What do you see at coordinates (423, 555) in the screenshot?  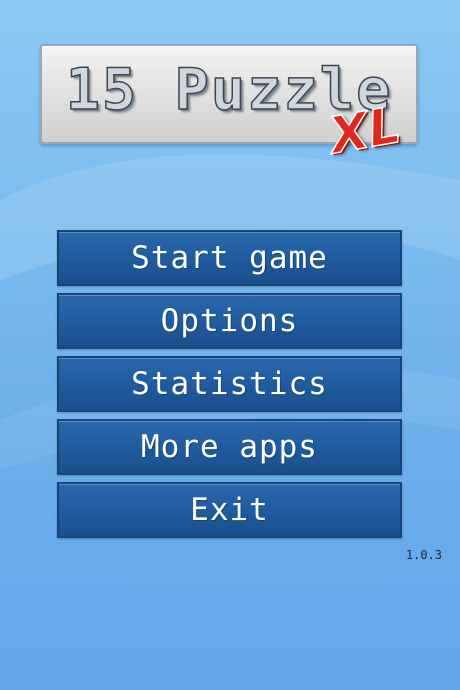 I see `version-label: 1.0.3` at bounding box center [423, 555].